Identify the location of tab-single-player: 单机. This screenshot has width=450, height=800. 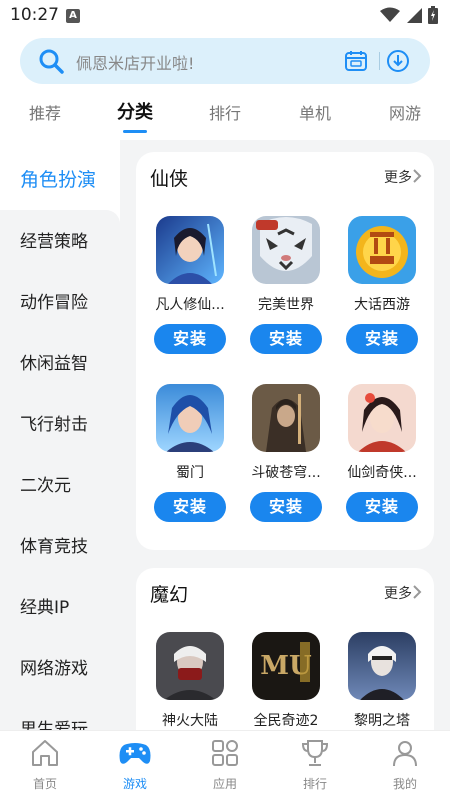
(315, 112).